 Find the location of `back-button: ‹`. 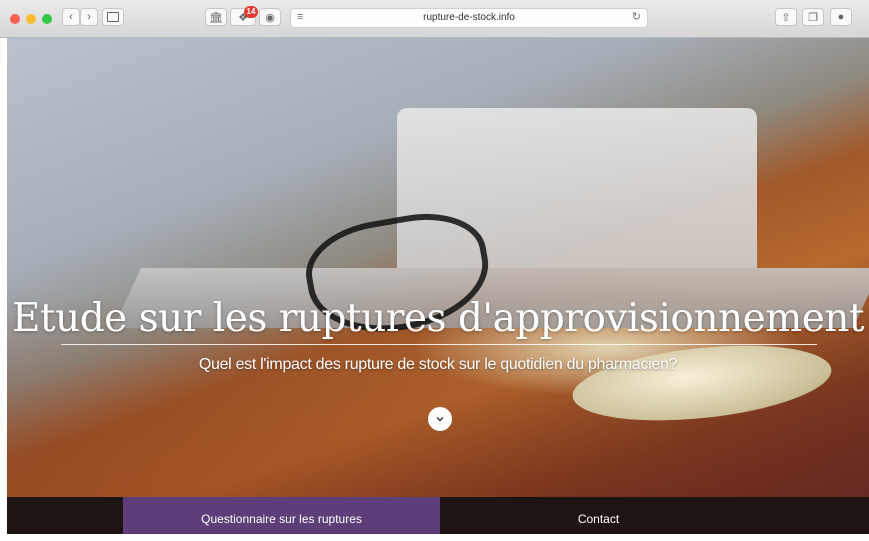

back-button: ‹ is located at coordinates (71, 17).